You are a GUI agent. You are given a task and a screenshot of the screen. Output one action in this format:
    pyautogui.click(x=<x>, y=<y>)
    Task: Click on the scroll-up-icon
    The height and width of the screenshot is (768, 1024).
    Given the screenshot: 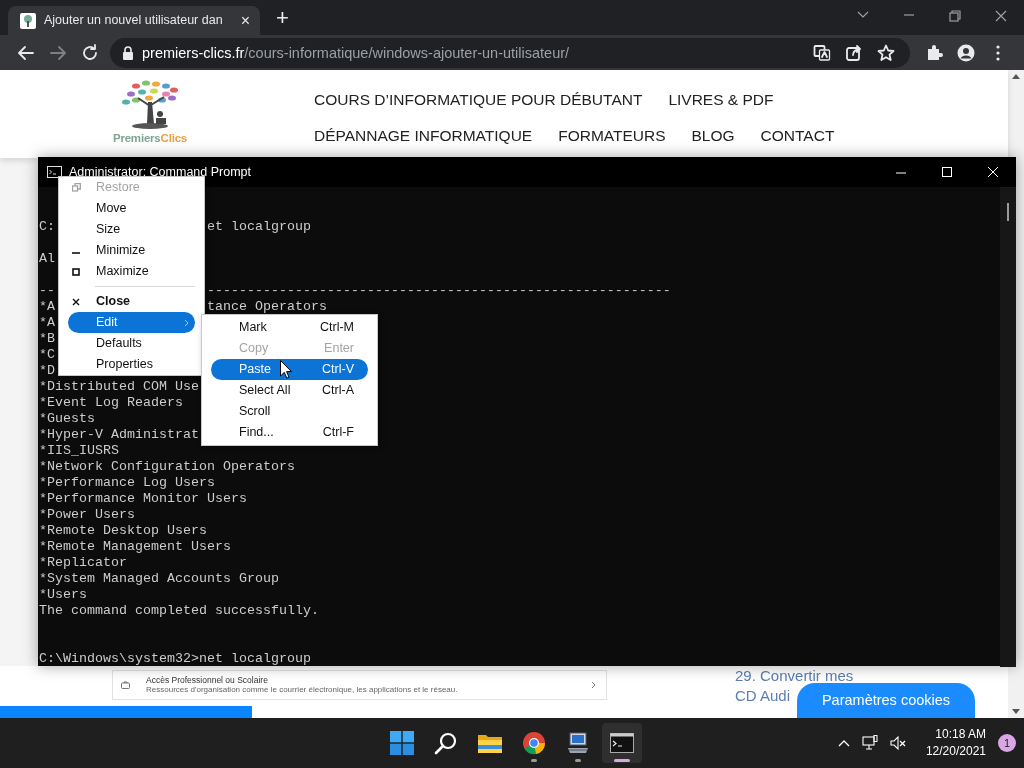 What is the action you would take?
    pyautogui.click(x=1016, y=76)
    